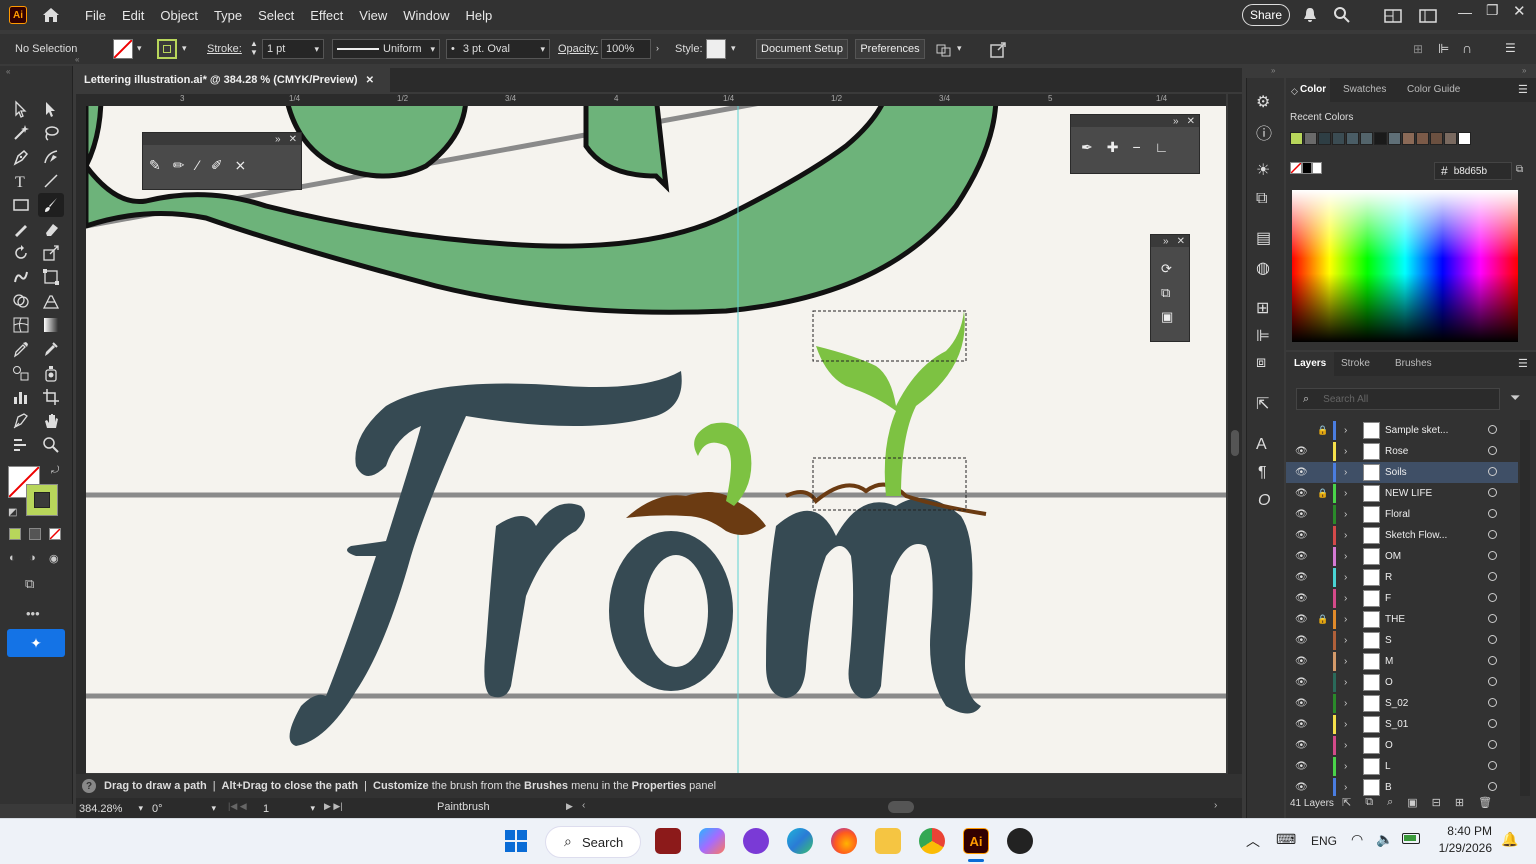 This screenshot has width=1536, height=864. I want to click on print-tiling-tool-icon, so click(21, 445).